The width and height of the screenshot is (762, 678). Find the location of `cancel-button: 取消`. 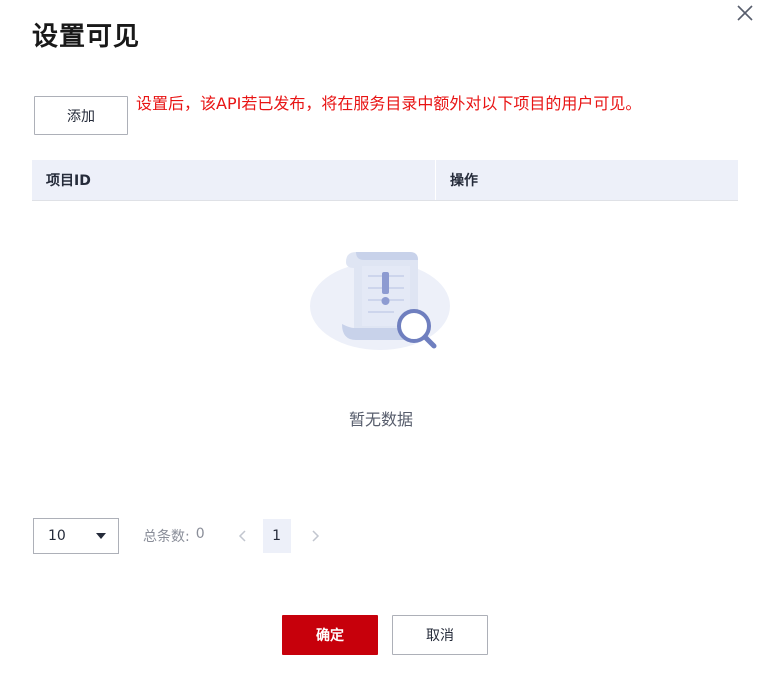

cancel-button: 取消 is located at coordinates (440, 635).